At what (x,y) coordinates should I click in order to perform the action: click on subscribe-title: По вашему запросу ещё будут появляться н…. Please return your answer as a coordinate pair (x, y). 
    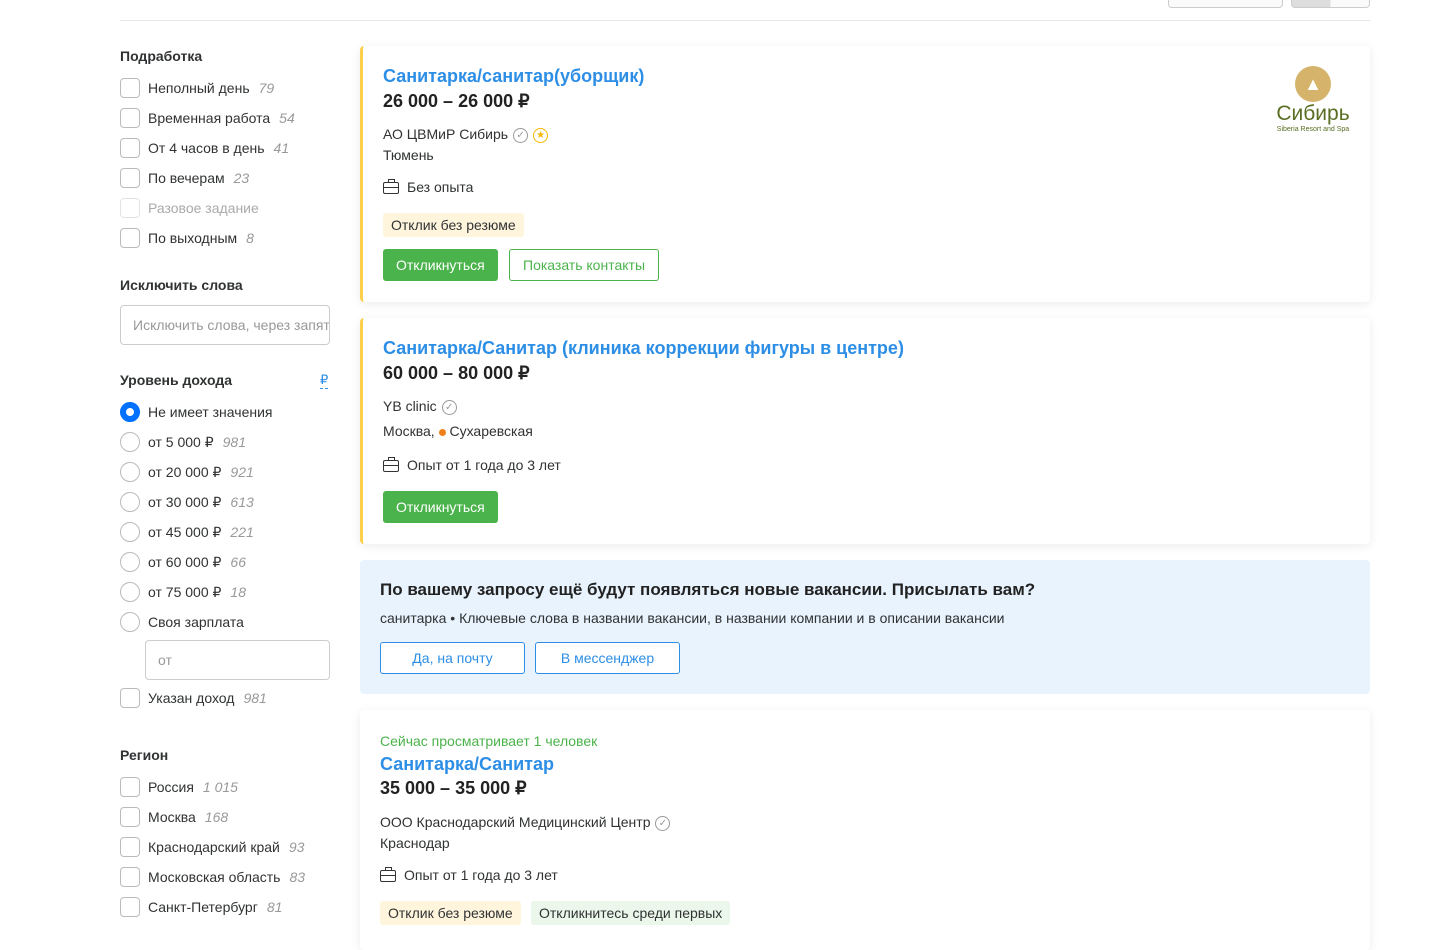
    Looking at the image, I should click on (708, 589).